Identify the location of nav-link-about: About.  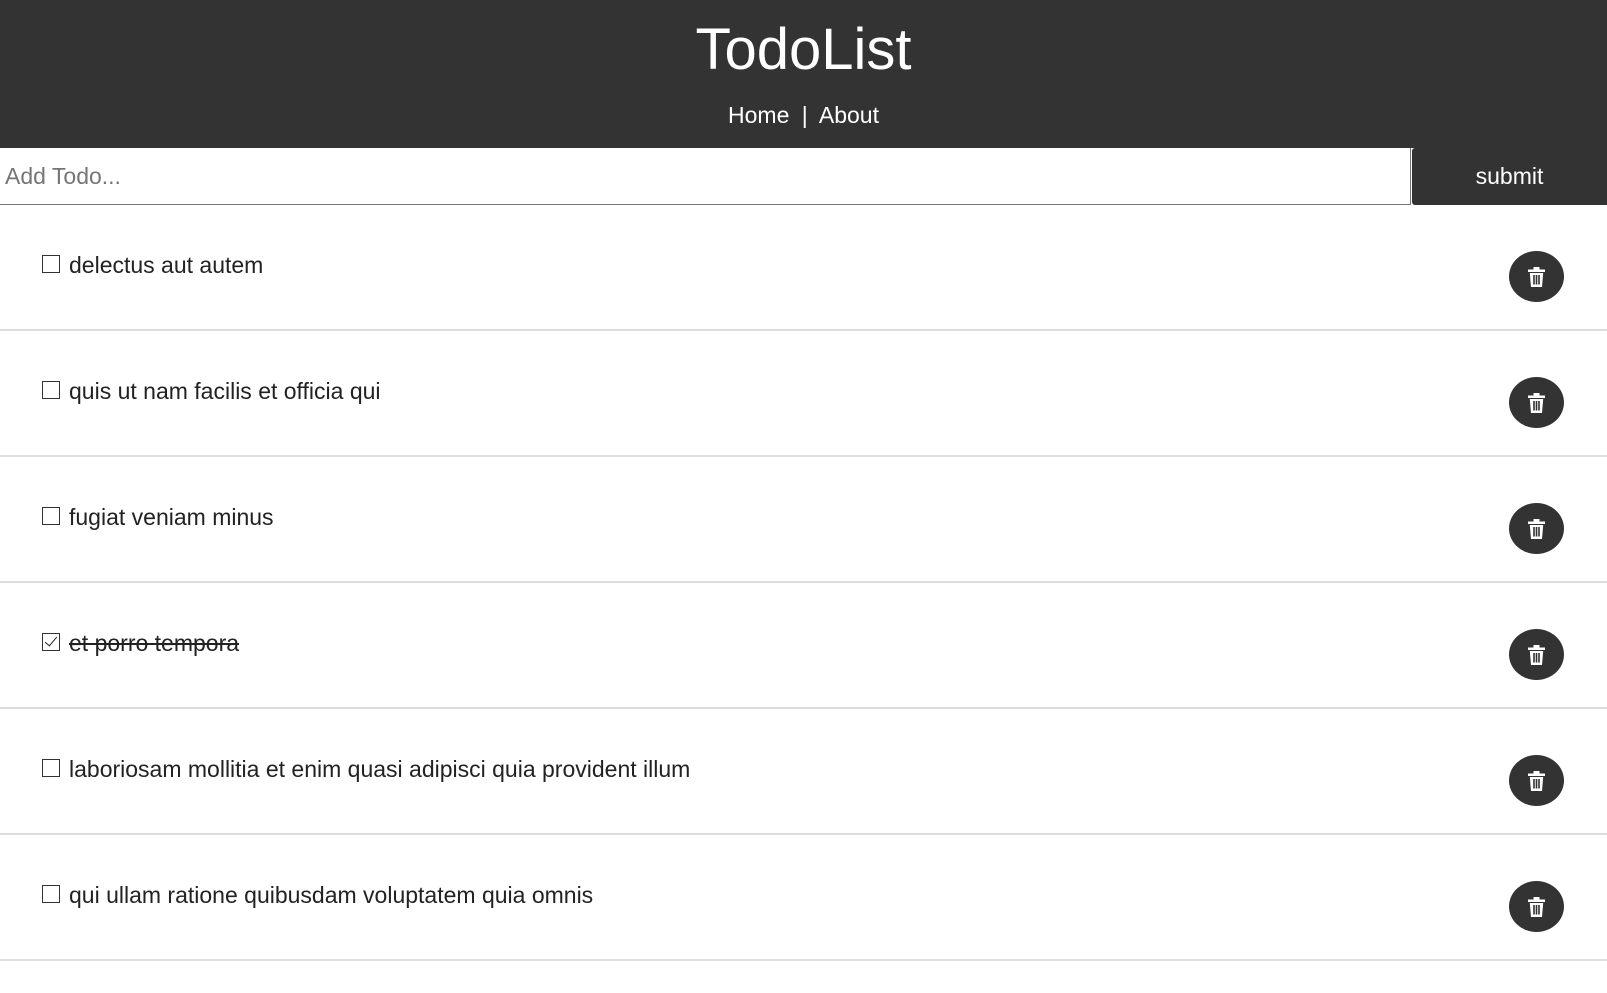
(849, 115).